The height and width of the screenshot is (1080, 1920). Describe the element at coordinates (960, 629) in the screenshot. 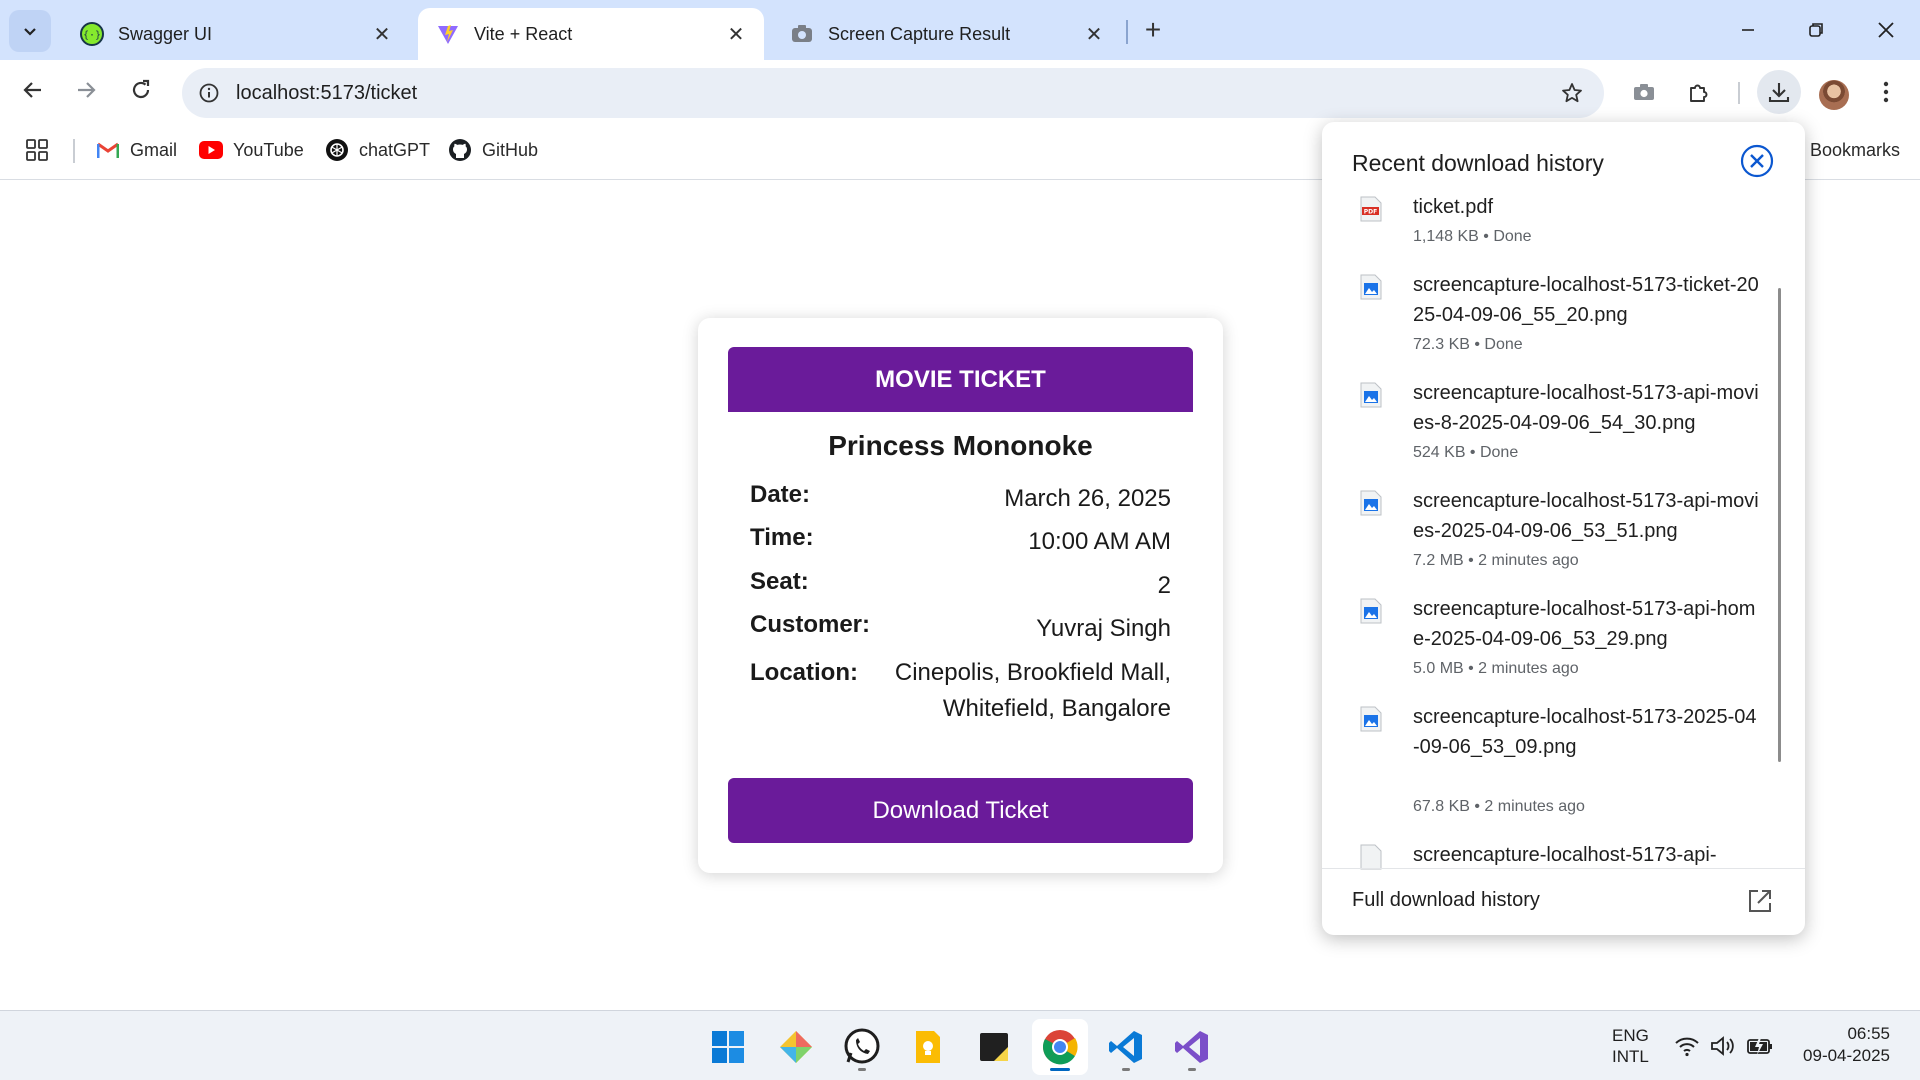

I see `ticket-row-customer: Customer: Yuvraj Singh` at that location.